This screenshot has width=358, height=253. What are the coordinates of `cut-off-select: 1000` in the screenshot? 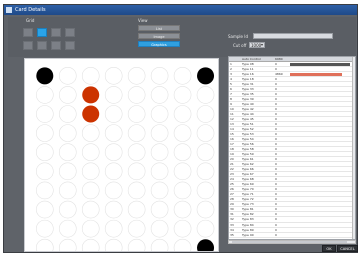 It's located at (257, 45).